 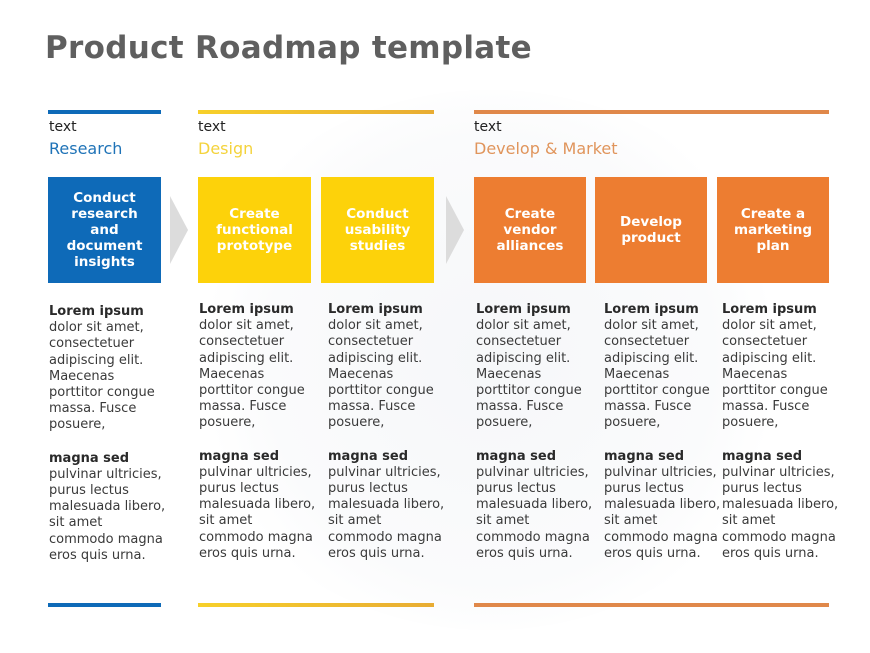 What do you see at coordinates (63, 127) in the screenshot?
I see `research-subtitle: text` at bounding box center [63, 127].